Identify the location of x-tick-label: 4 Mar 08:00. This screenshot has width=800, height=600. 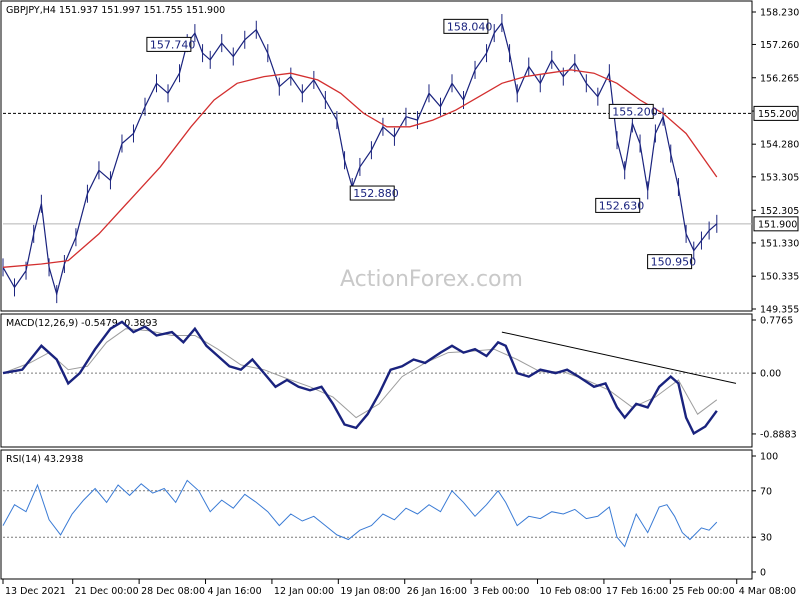
(767, 591).